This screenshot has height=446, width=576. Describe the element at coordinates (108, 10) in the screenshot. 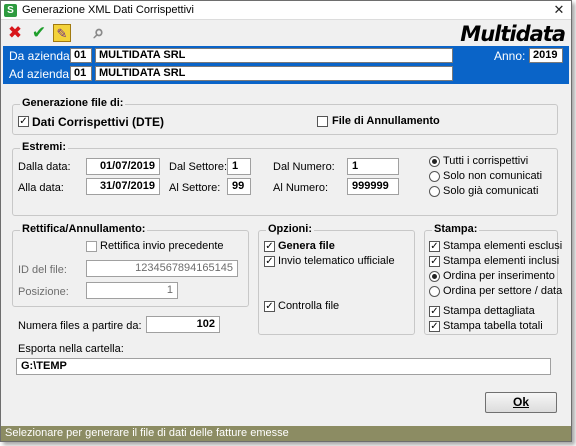

I see `window-title: Generazione XML Dati Corrispettivi` at that location.